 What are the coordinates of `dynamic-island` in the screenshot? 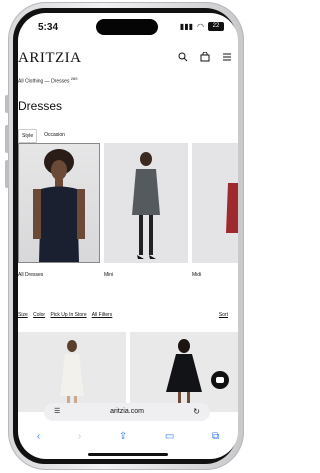 It's located at (127, 27).